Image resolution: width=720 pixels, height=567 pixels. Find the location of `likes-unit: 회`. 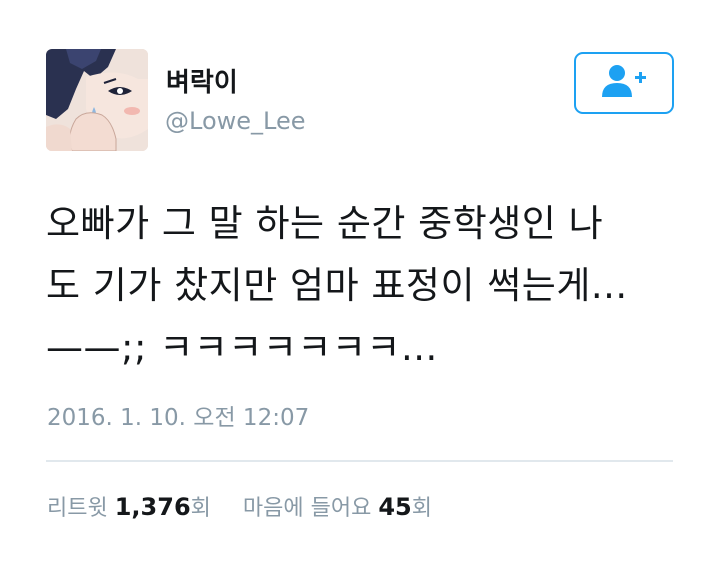

likes-unit: 회 is located at coordinates (421, 508).